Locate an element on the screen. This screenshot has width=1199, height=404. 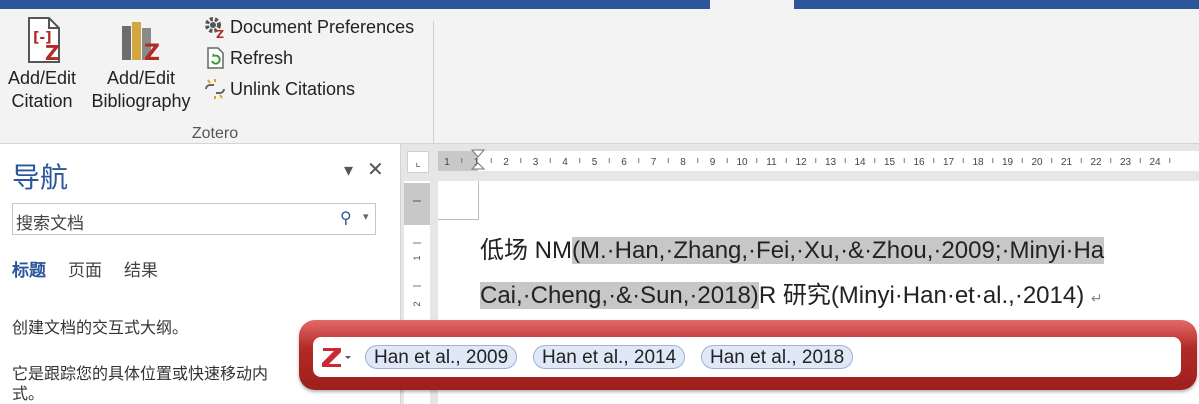
ruler-label: 12 is located at coordinates (801, 162).